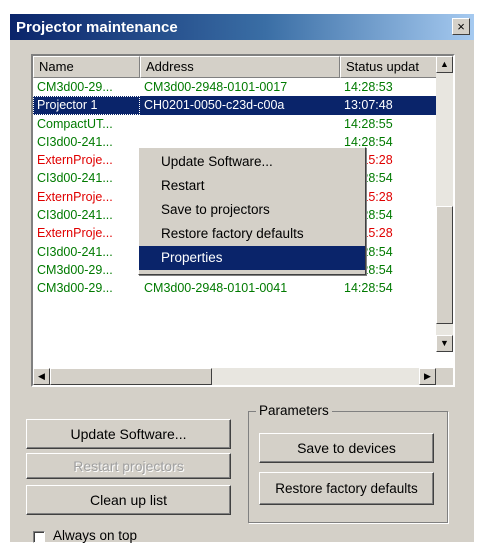 Image resolution: width=477 pixels, height=545 pixels. Describe the element at coordinates (86, 105) in the screenshot. I see `row-name-cell: Projector 1` at that location.